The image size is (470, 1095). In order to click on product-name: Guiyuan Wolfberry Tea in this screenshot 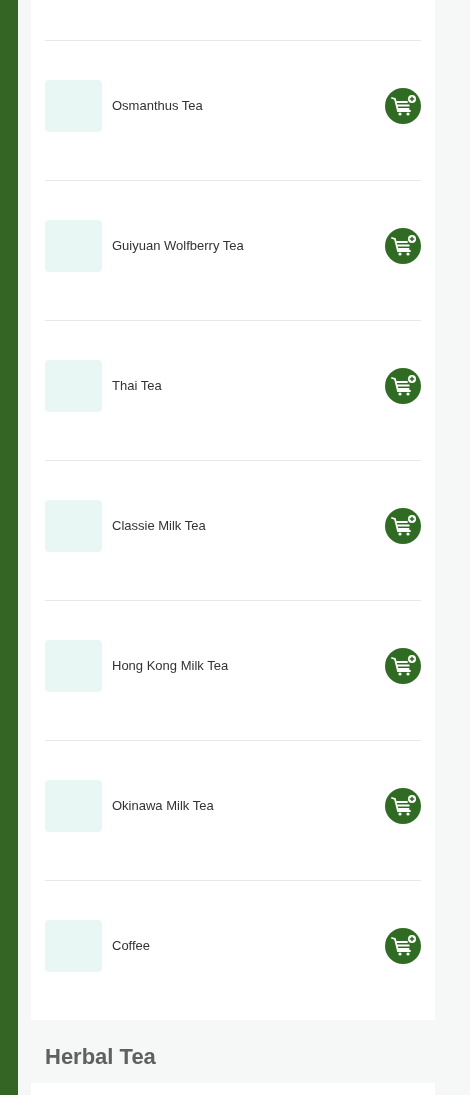, I will do `click(178, 246)`.